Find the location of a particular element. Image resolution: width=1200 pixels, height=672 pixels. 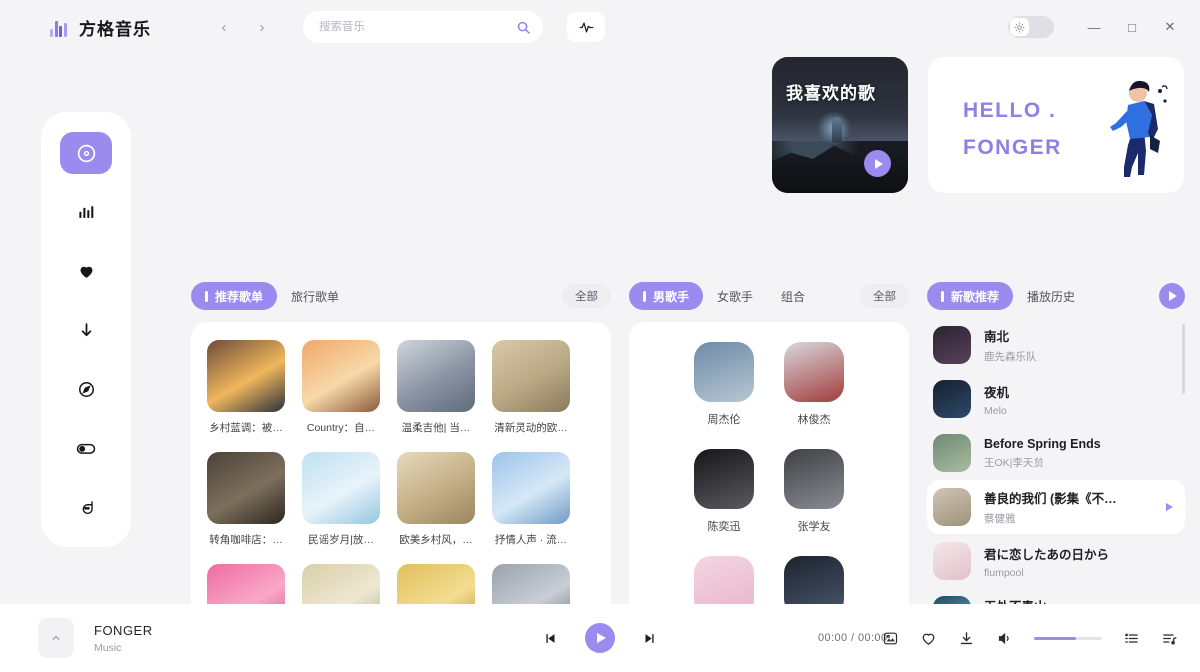

tab-label: 组合 is located at coordinates (793, 296).